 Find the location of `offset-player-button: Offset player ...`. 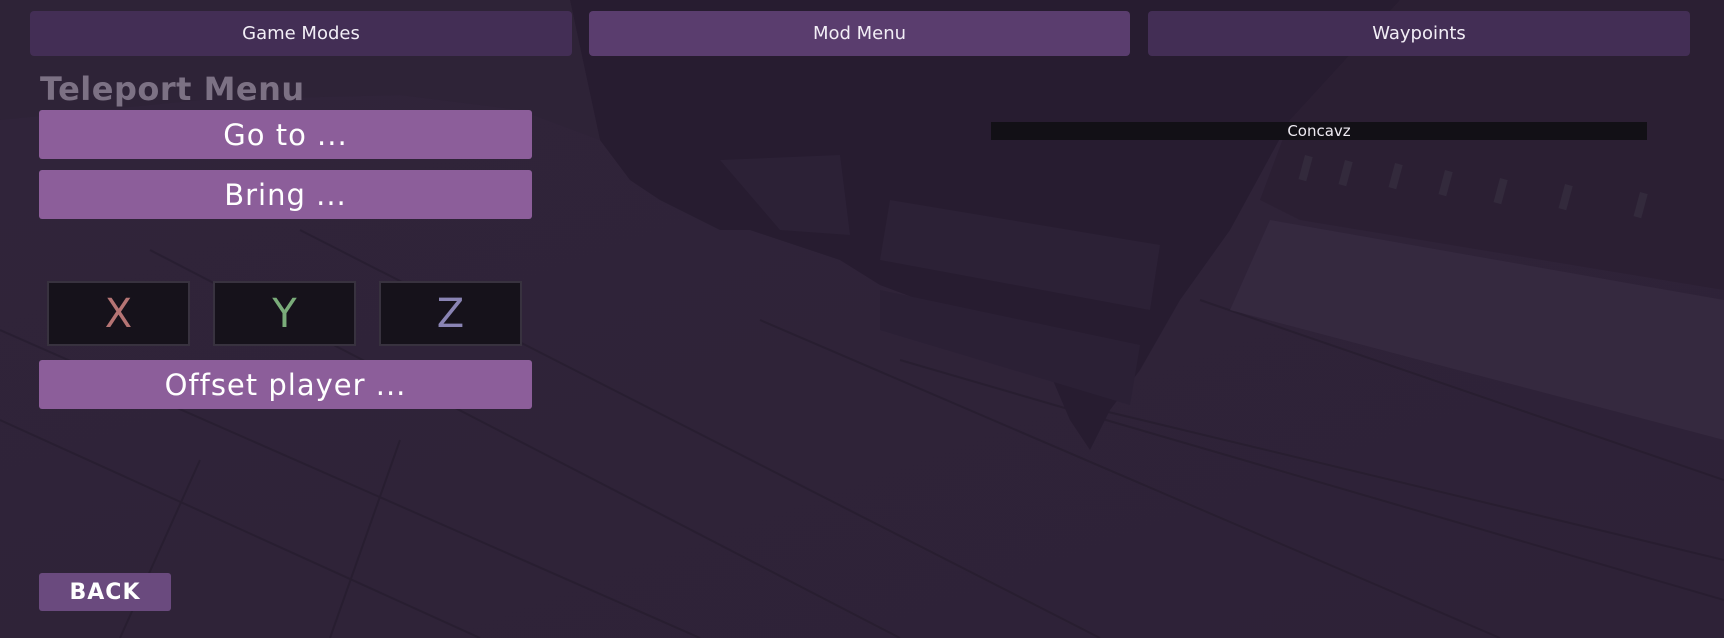

offset-player-button: Offset player ... is located at coordinates (285, 384).